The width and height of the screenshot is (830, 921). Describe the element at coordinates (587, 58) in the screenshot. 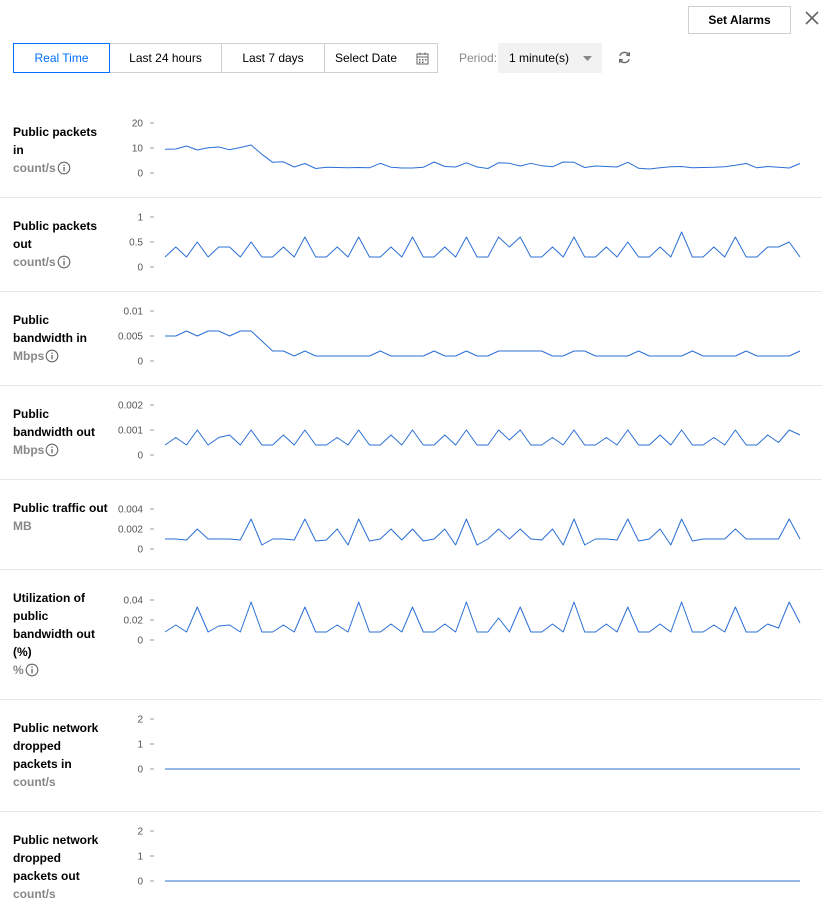

I see `chevron-down-icon` at that location.